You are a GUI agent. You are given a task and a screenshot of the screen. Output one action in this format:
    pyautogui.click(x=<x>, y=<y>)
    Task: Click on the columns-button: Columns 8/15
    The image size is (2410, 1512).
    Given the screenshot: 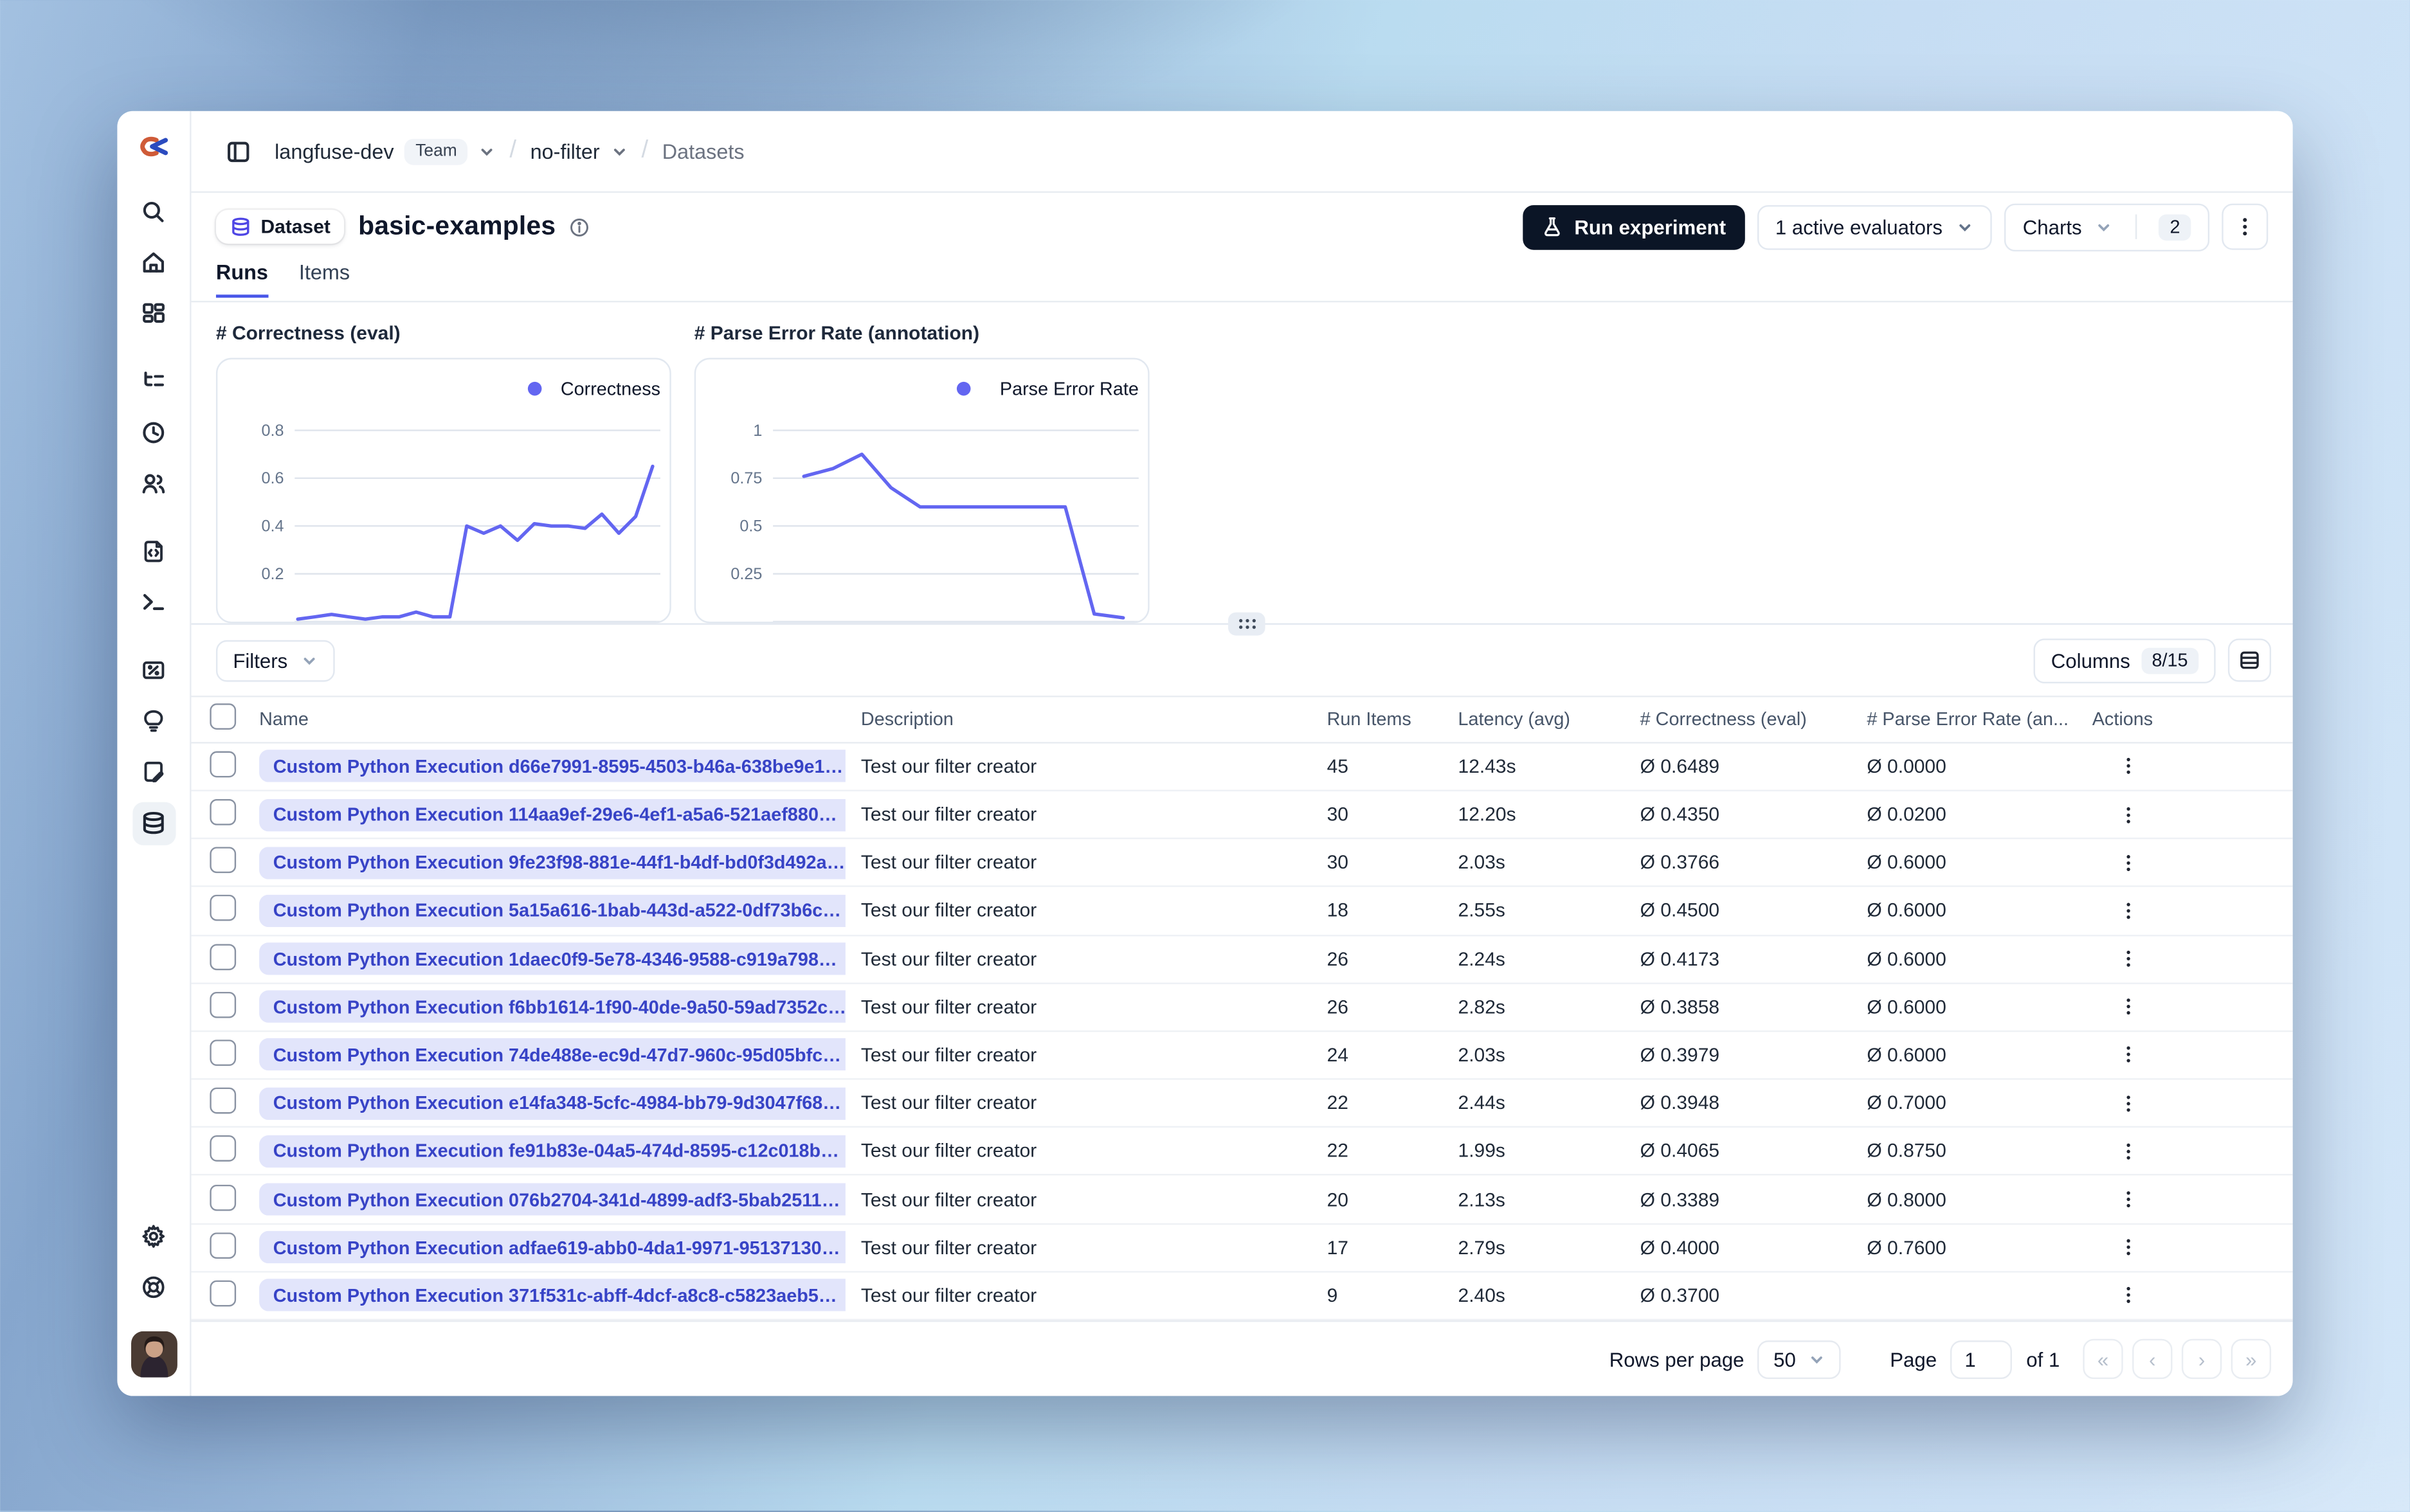 What is the action you would take?
    pyautogui.click(x=2125, y=661)
    